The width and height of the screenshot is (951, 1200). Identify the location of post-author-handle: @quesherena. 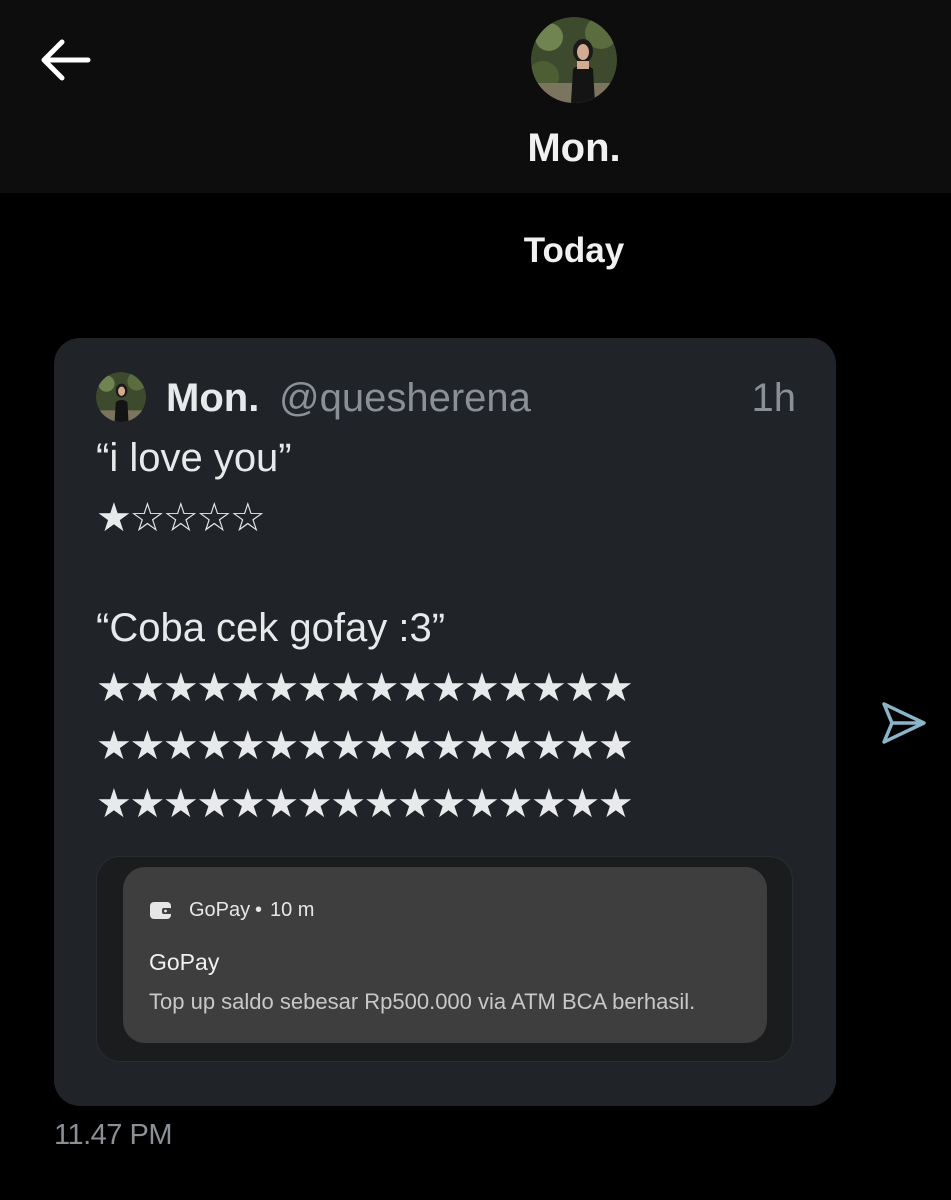
(405, 398).